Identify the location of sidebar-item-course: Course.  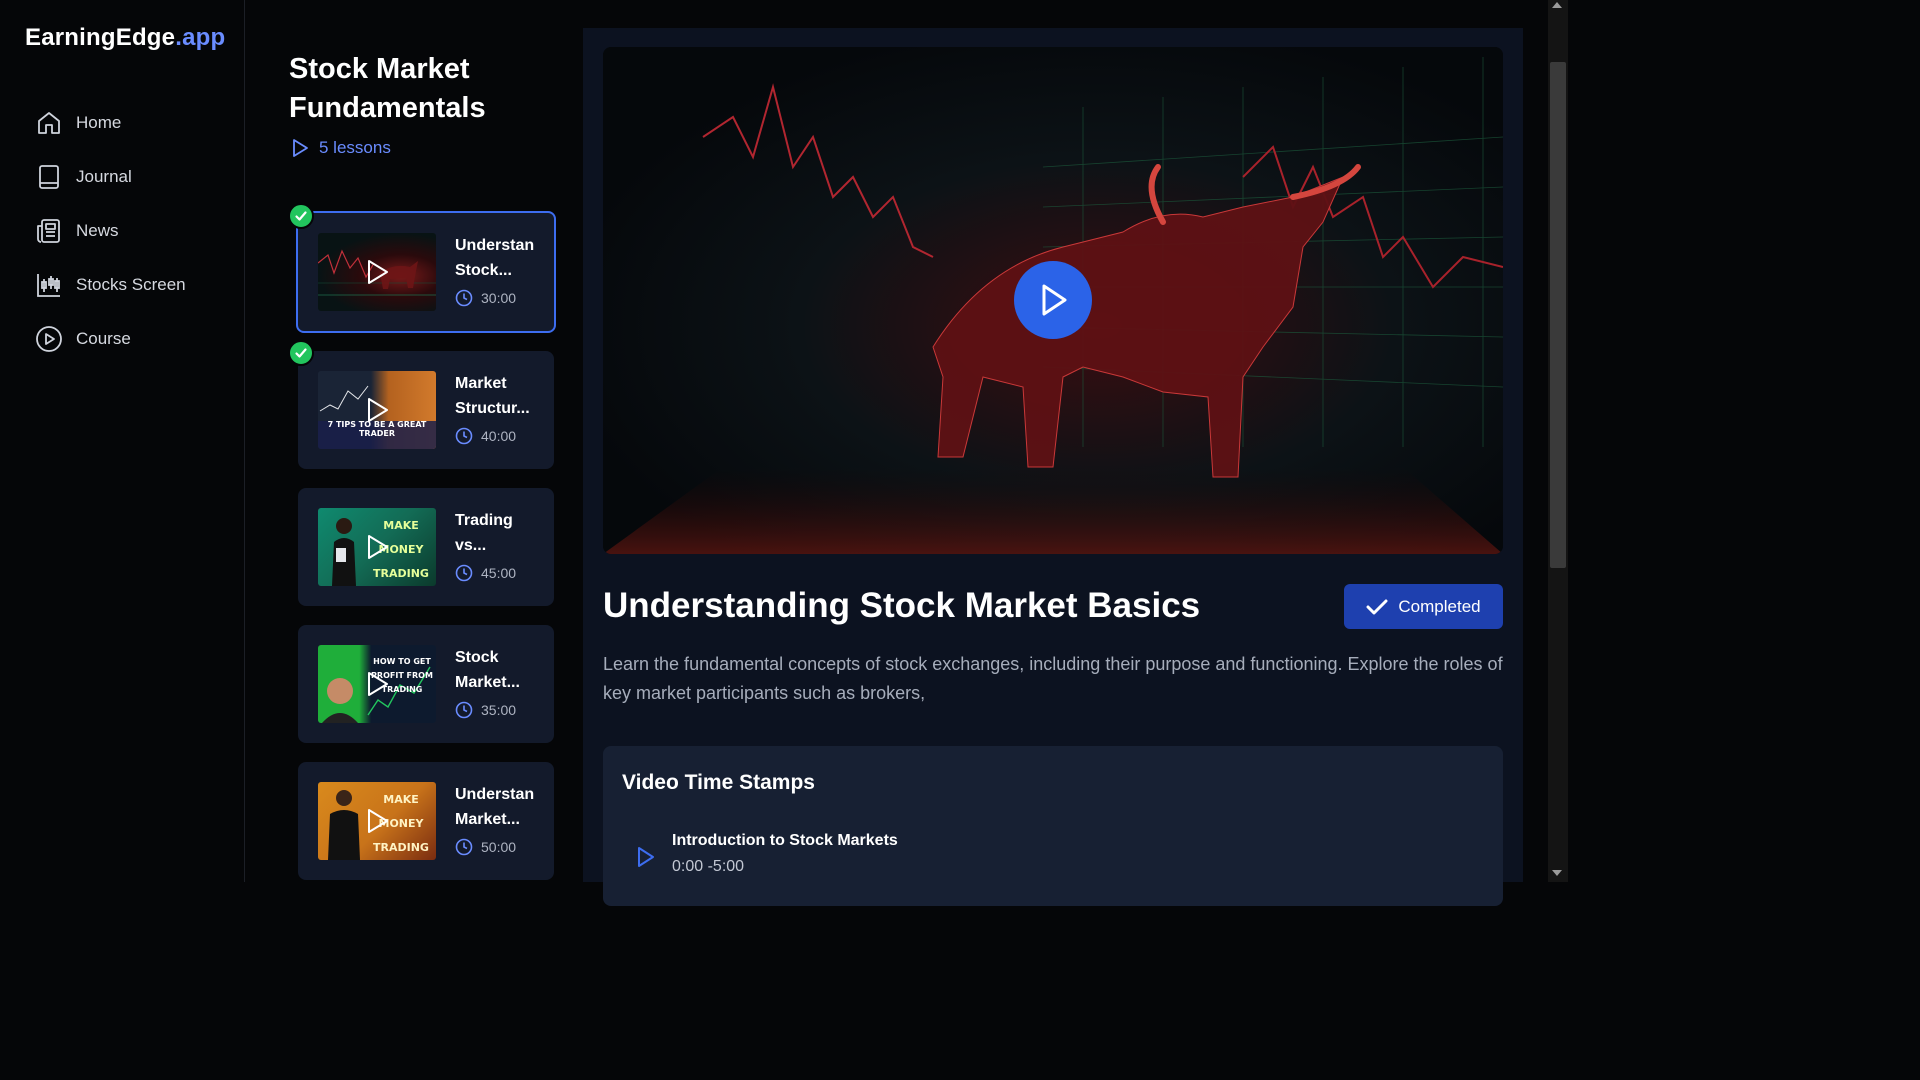
(110, 339).